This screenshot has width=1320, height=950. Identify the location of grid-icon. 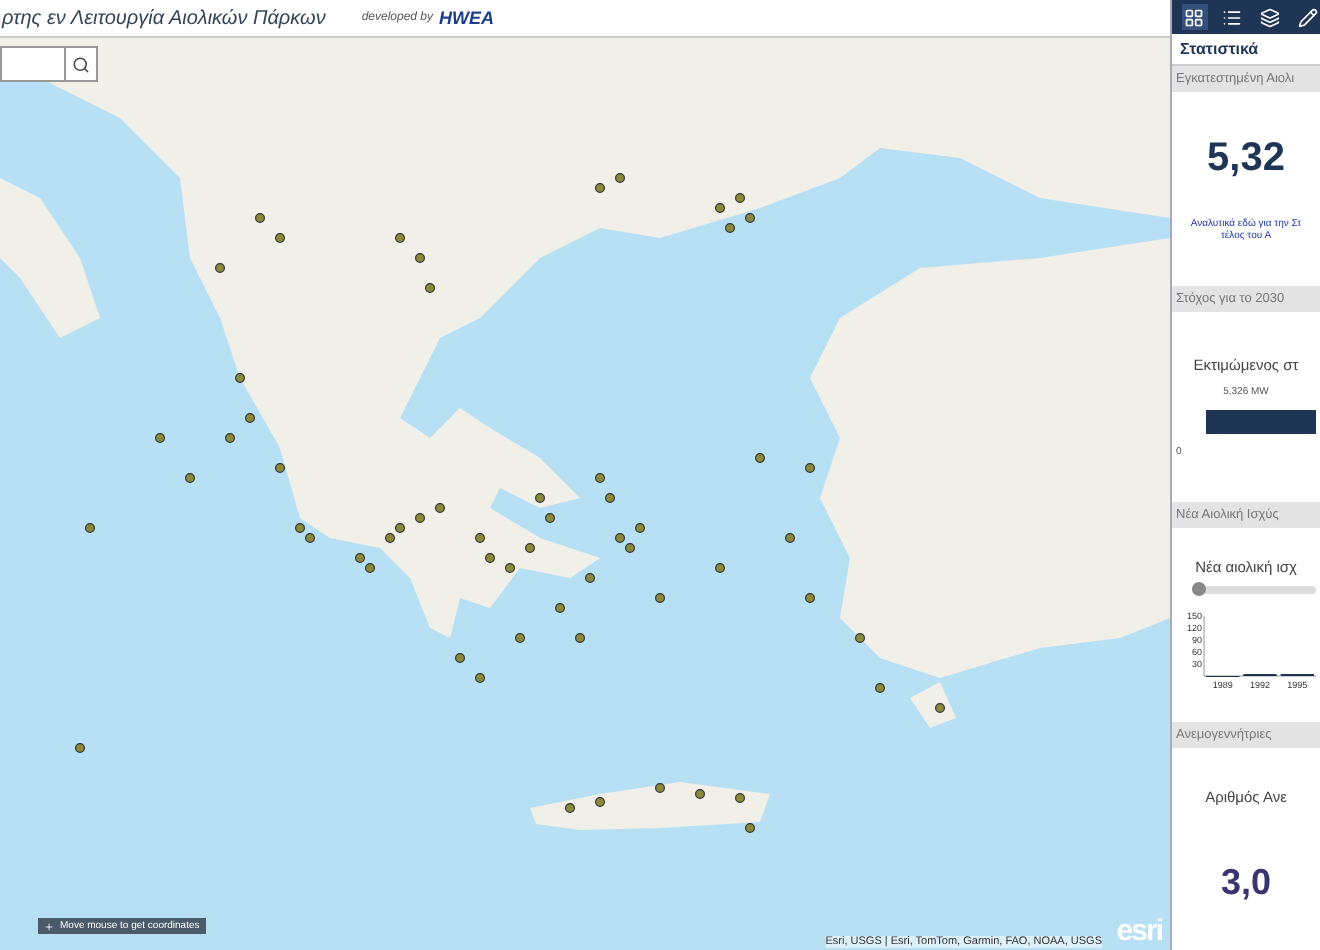
(1194, 17).